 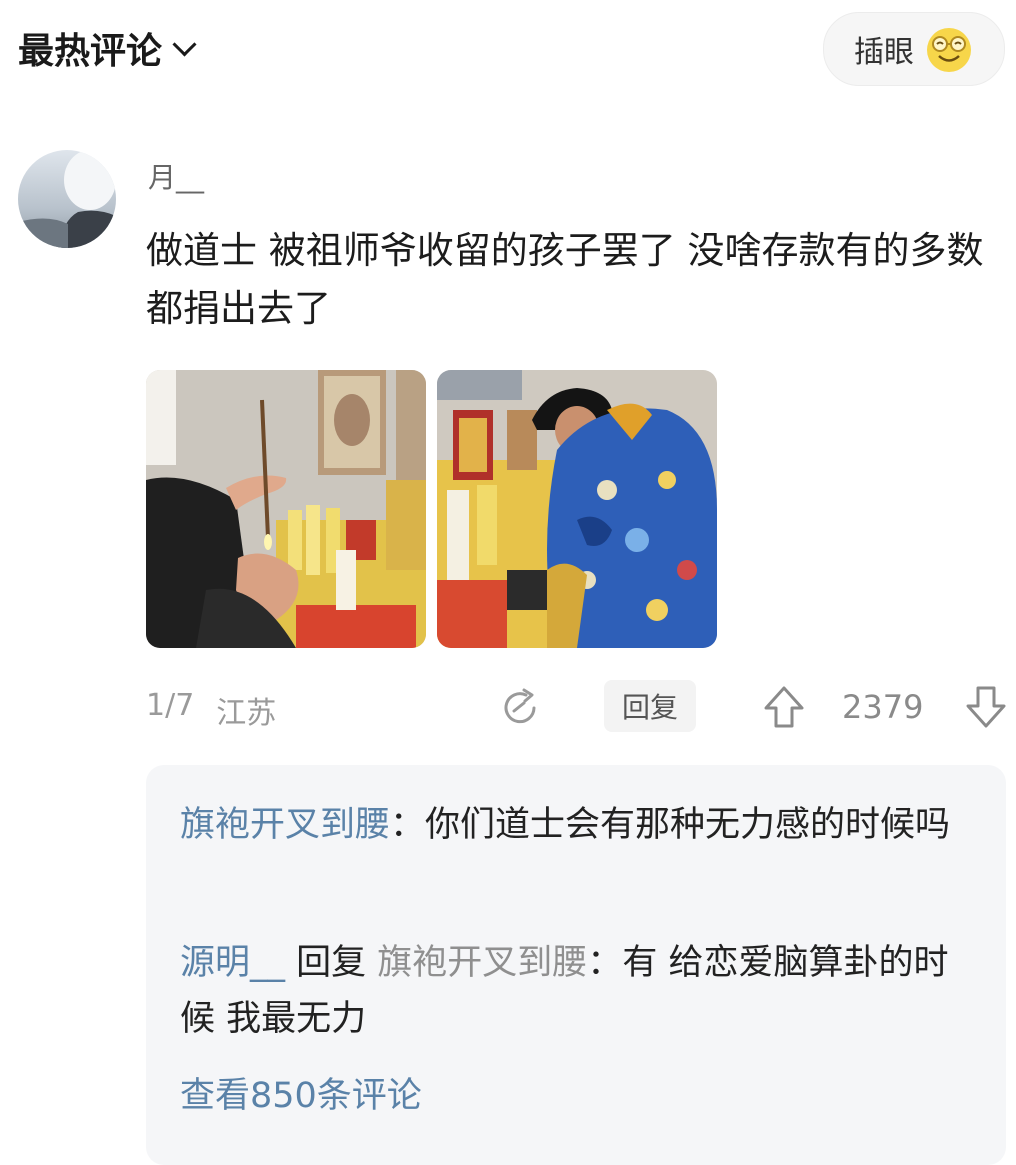 What do you see at coordinates (521, 707) in the screenshot?
I see `share-icon` at bounding box center [521, 707].